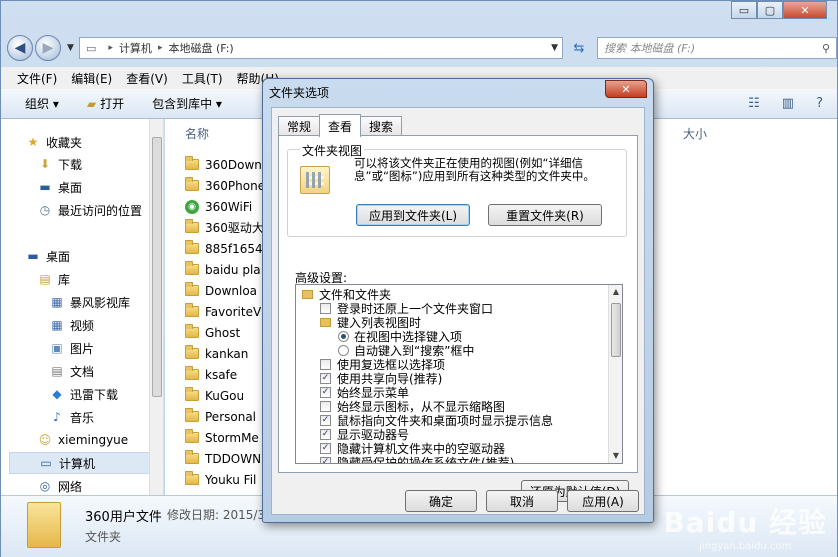  Describe the element at coordinates (340, 125) in the screenshot. I see `tab-view: 查看` at that location.